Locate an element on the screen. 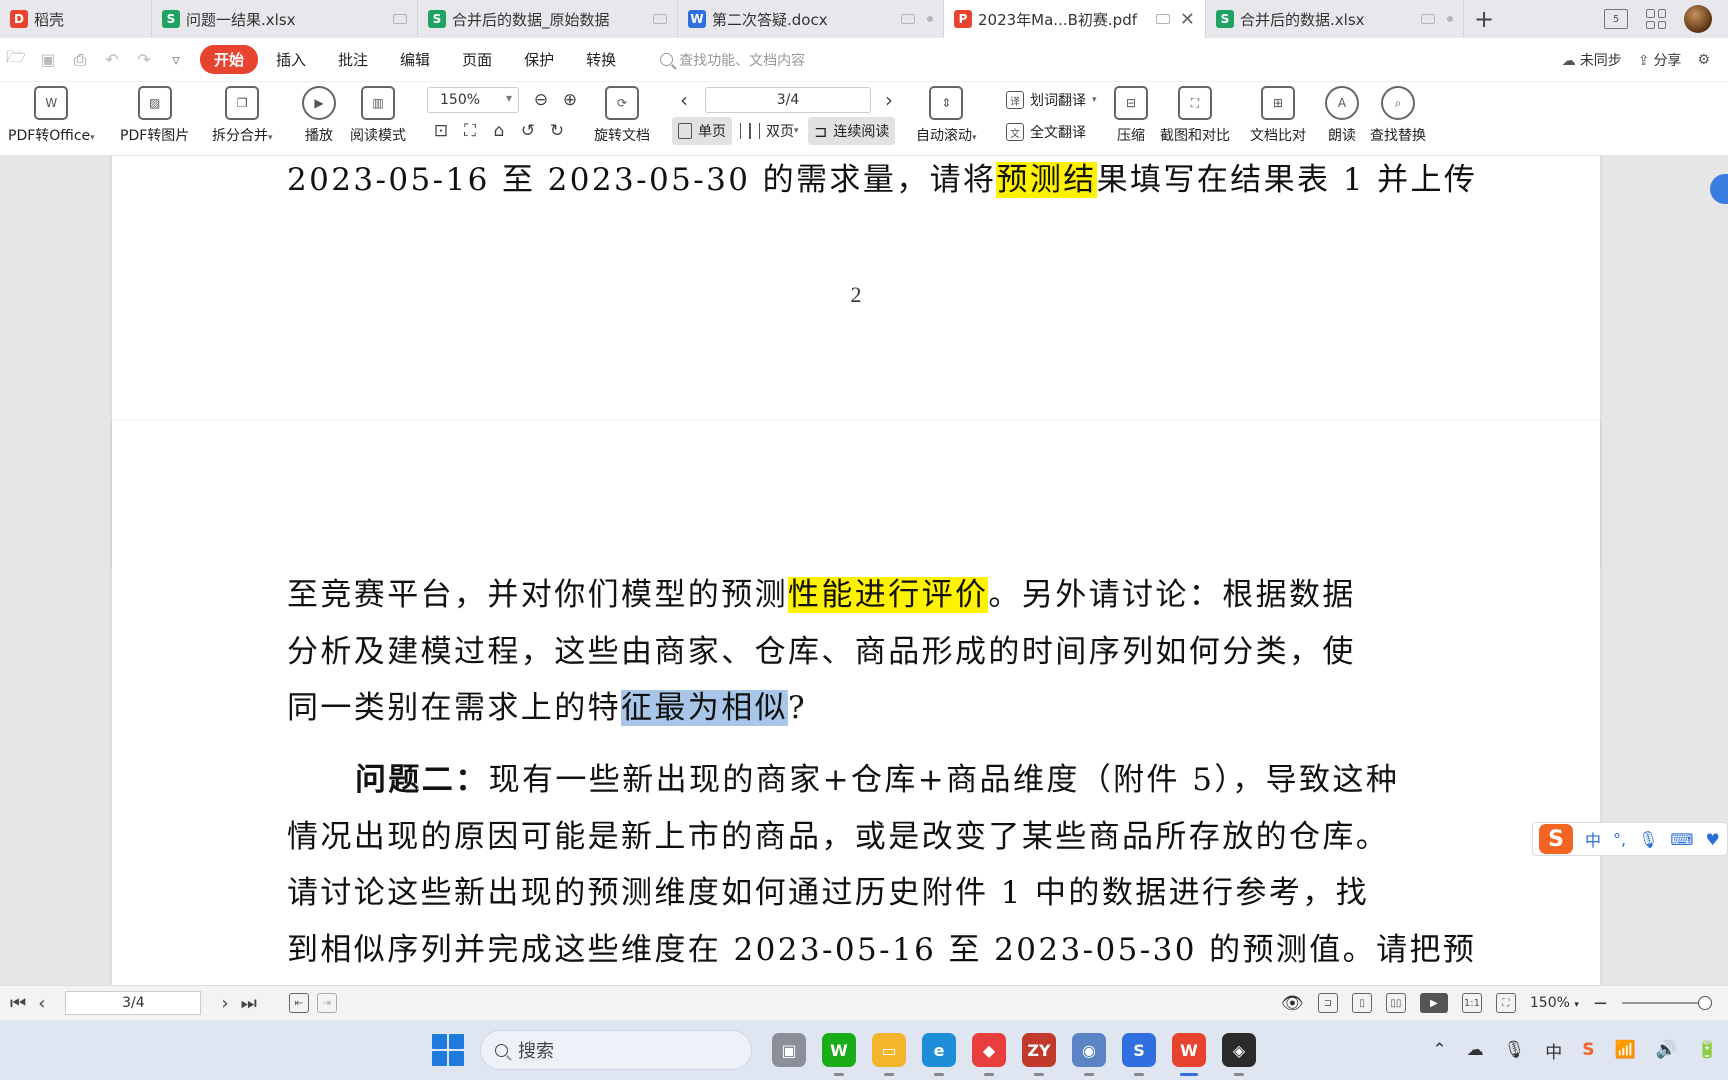  ime-mode-toggle: 中 is located at coordinates (1593, 839).